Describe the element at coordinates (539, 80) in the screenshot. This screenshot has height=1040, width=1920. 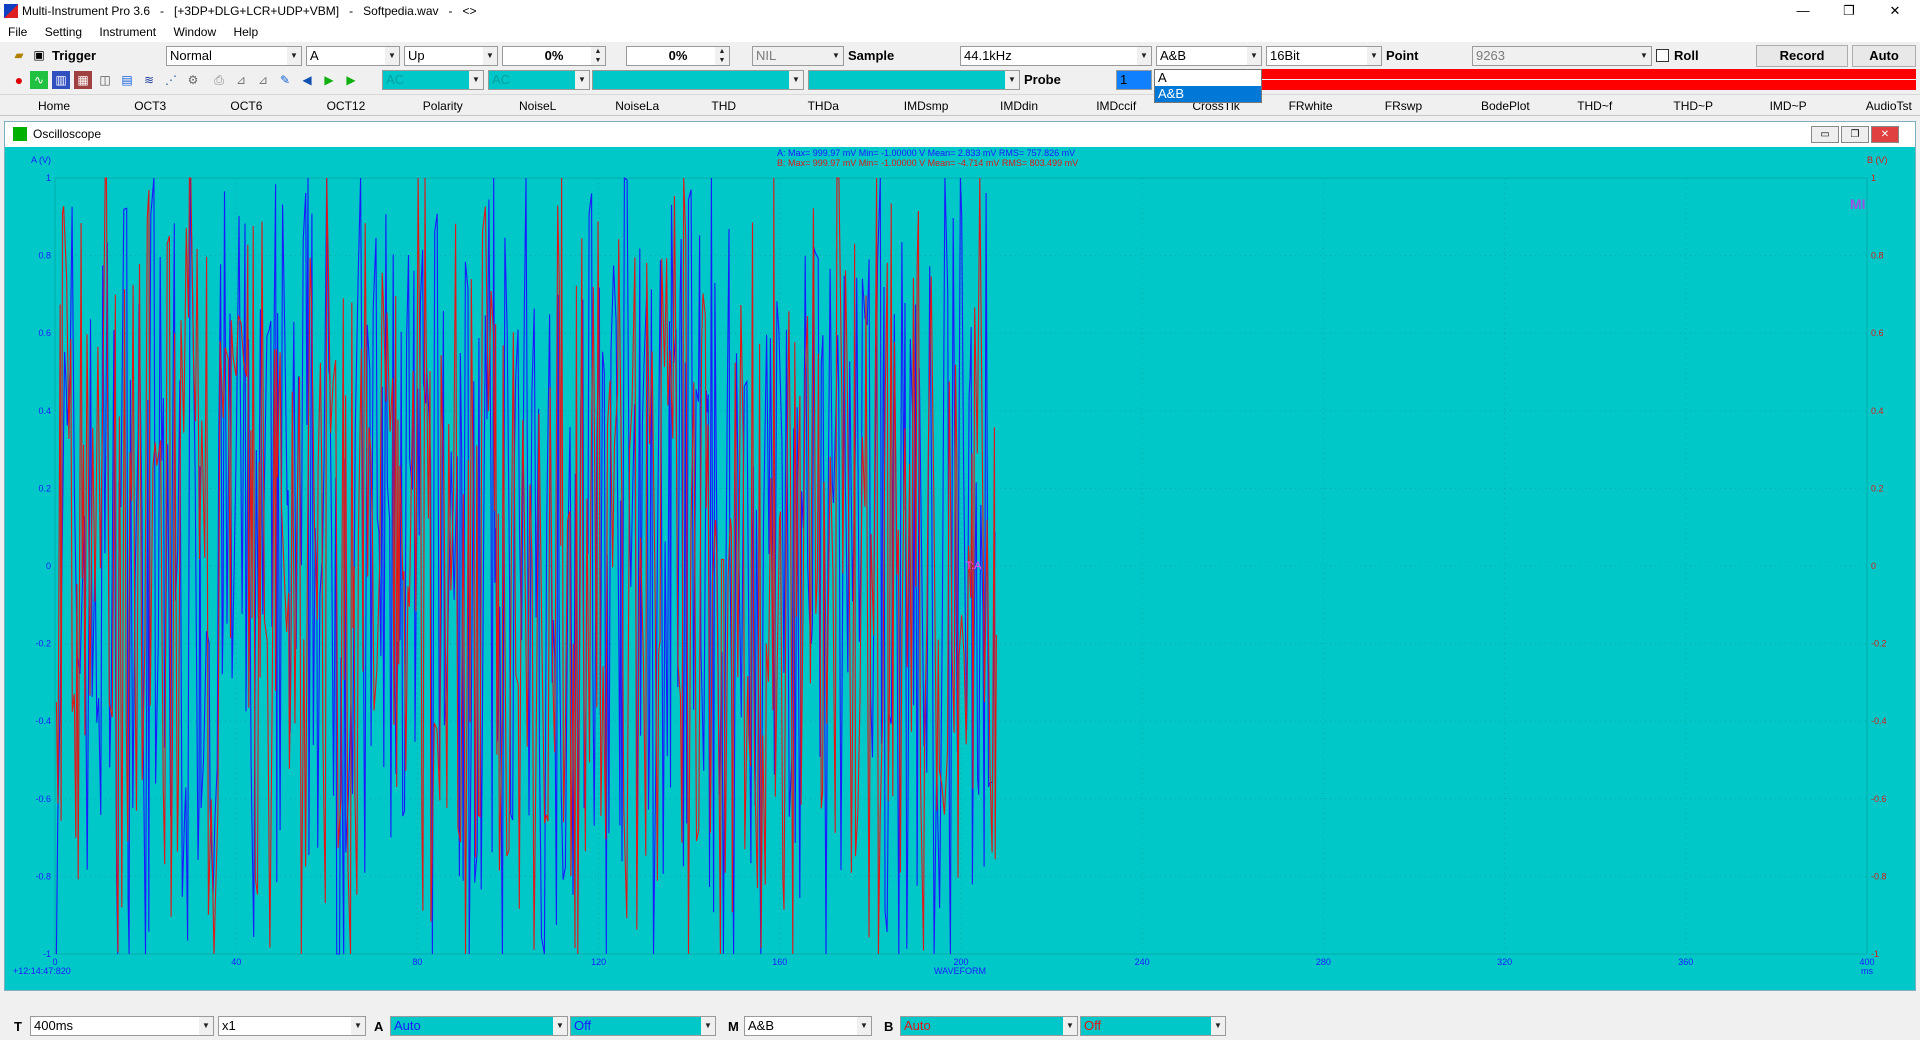
I see `coupling-b-select: AC ▼` at that location.